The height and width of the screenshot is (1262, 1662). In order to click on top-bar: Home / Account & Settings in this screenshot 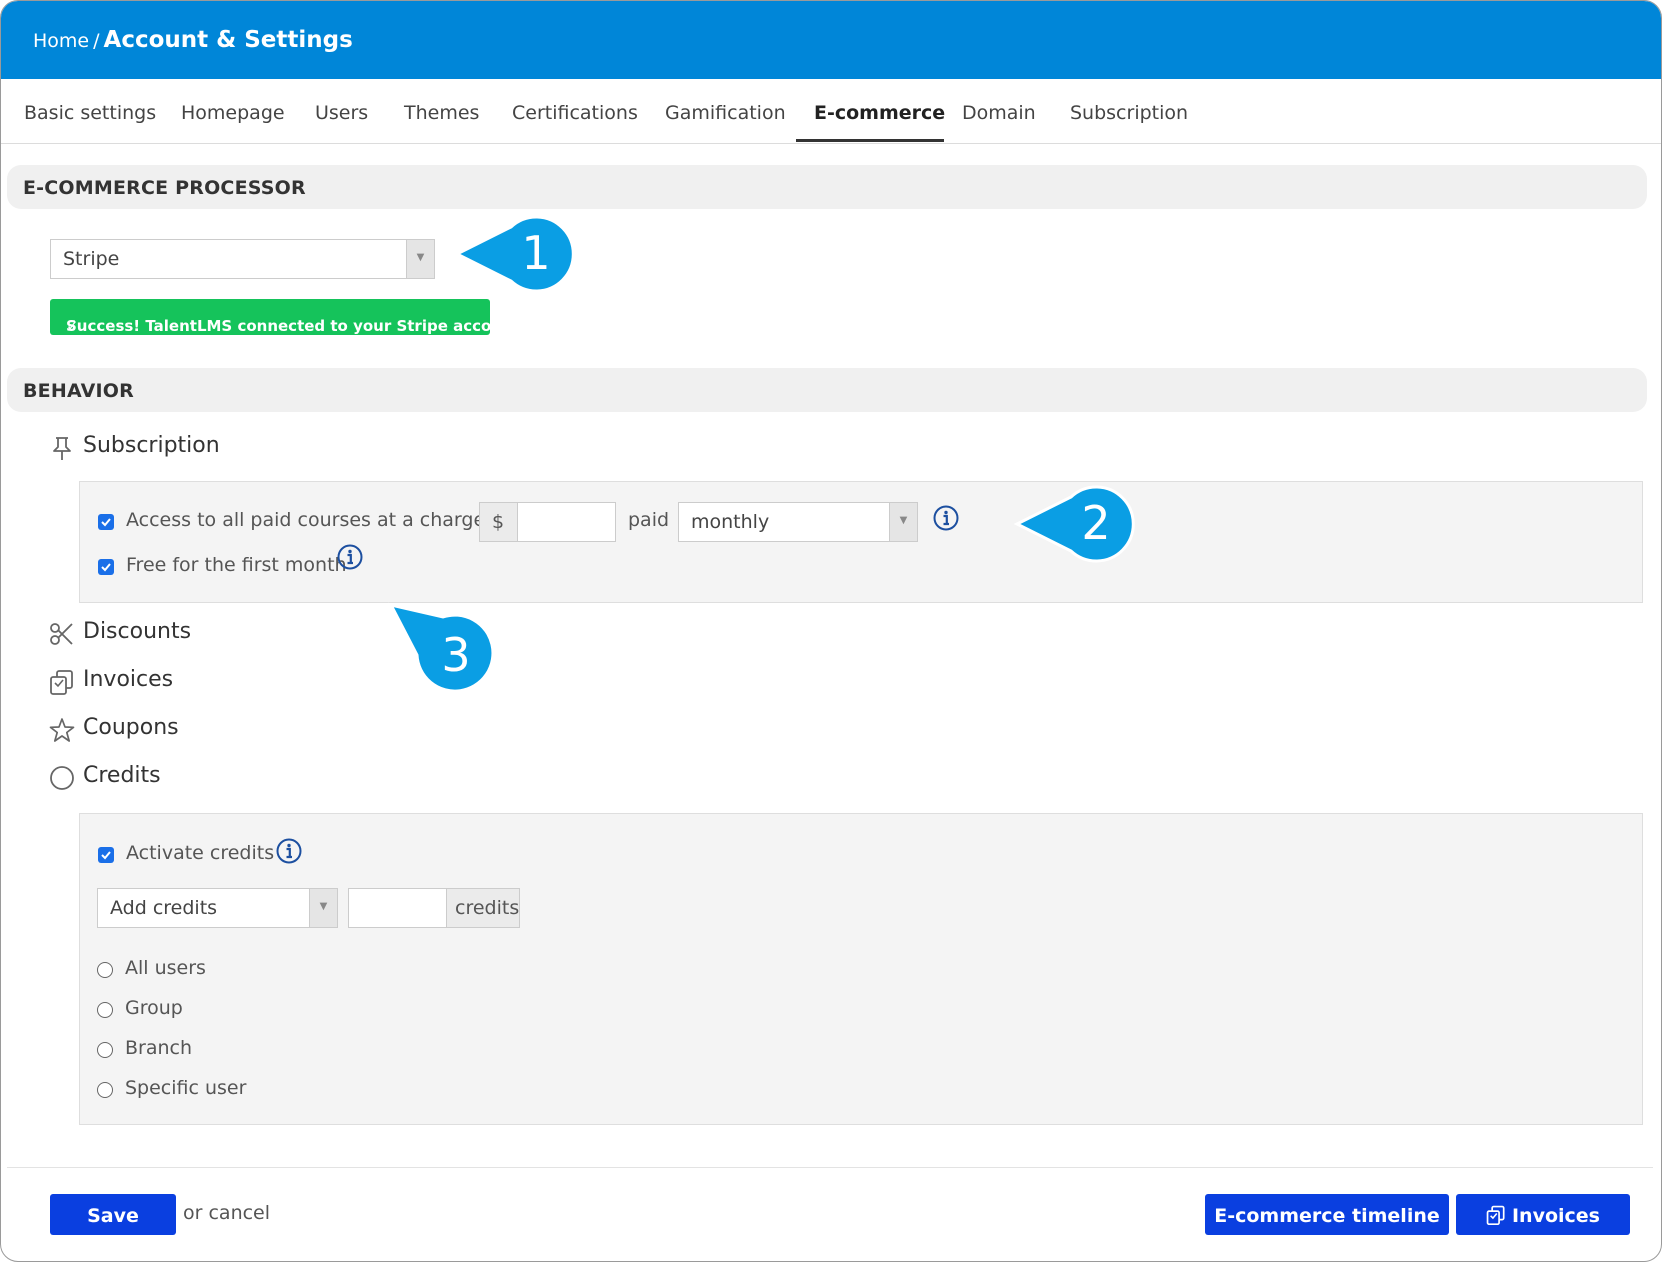, I will do `click(831, 40)`.